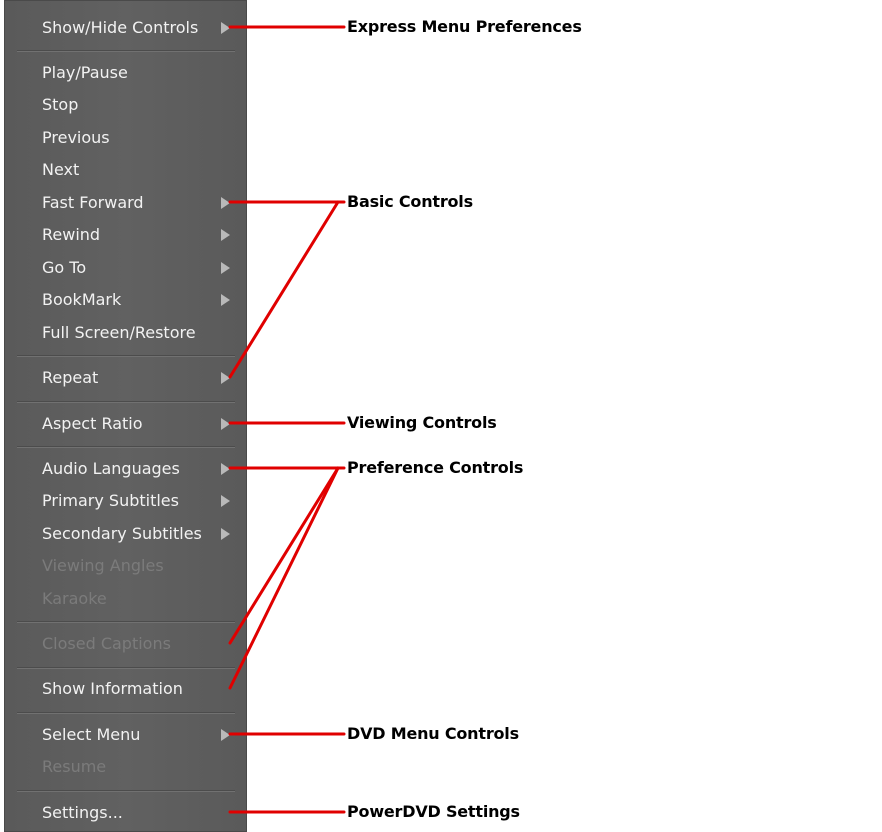 Image resolution: width=882 pixels, height=832 pixels. Describe the element at coordinates (464, 26) in the screenshot. I see `annotation-express-menu-preferences: Express Menu Preferences` at that location.